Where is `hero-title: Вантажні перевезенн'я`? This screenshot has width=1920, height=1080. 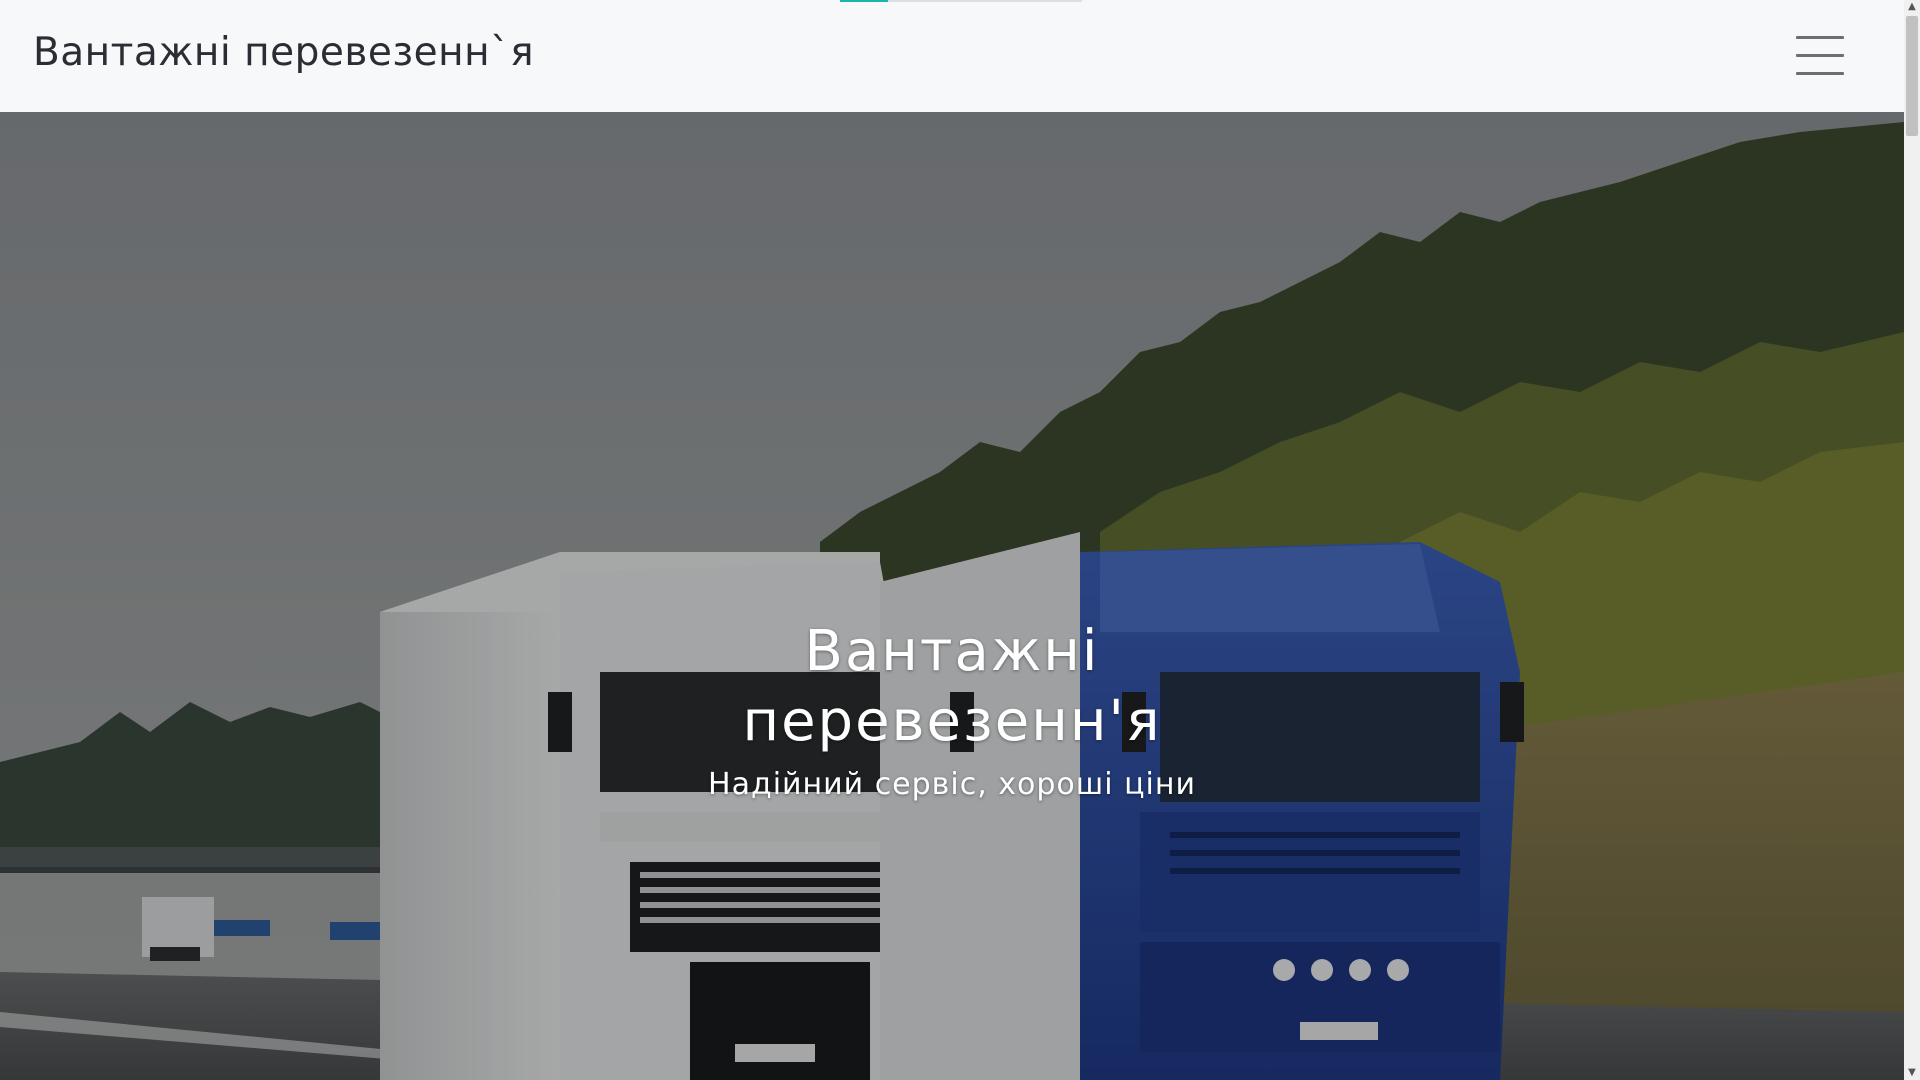 hero-title: Вантажні перевезенн'я is located at coordinates (952, 686).